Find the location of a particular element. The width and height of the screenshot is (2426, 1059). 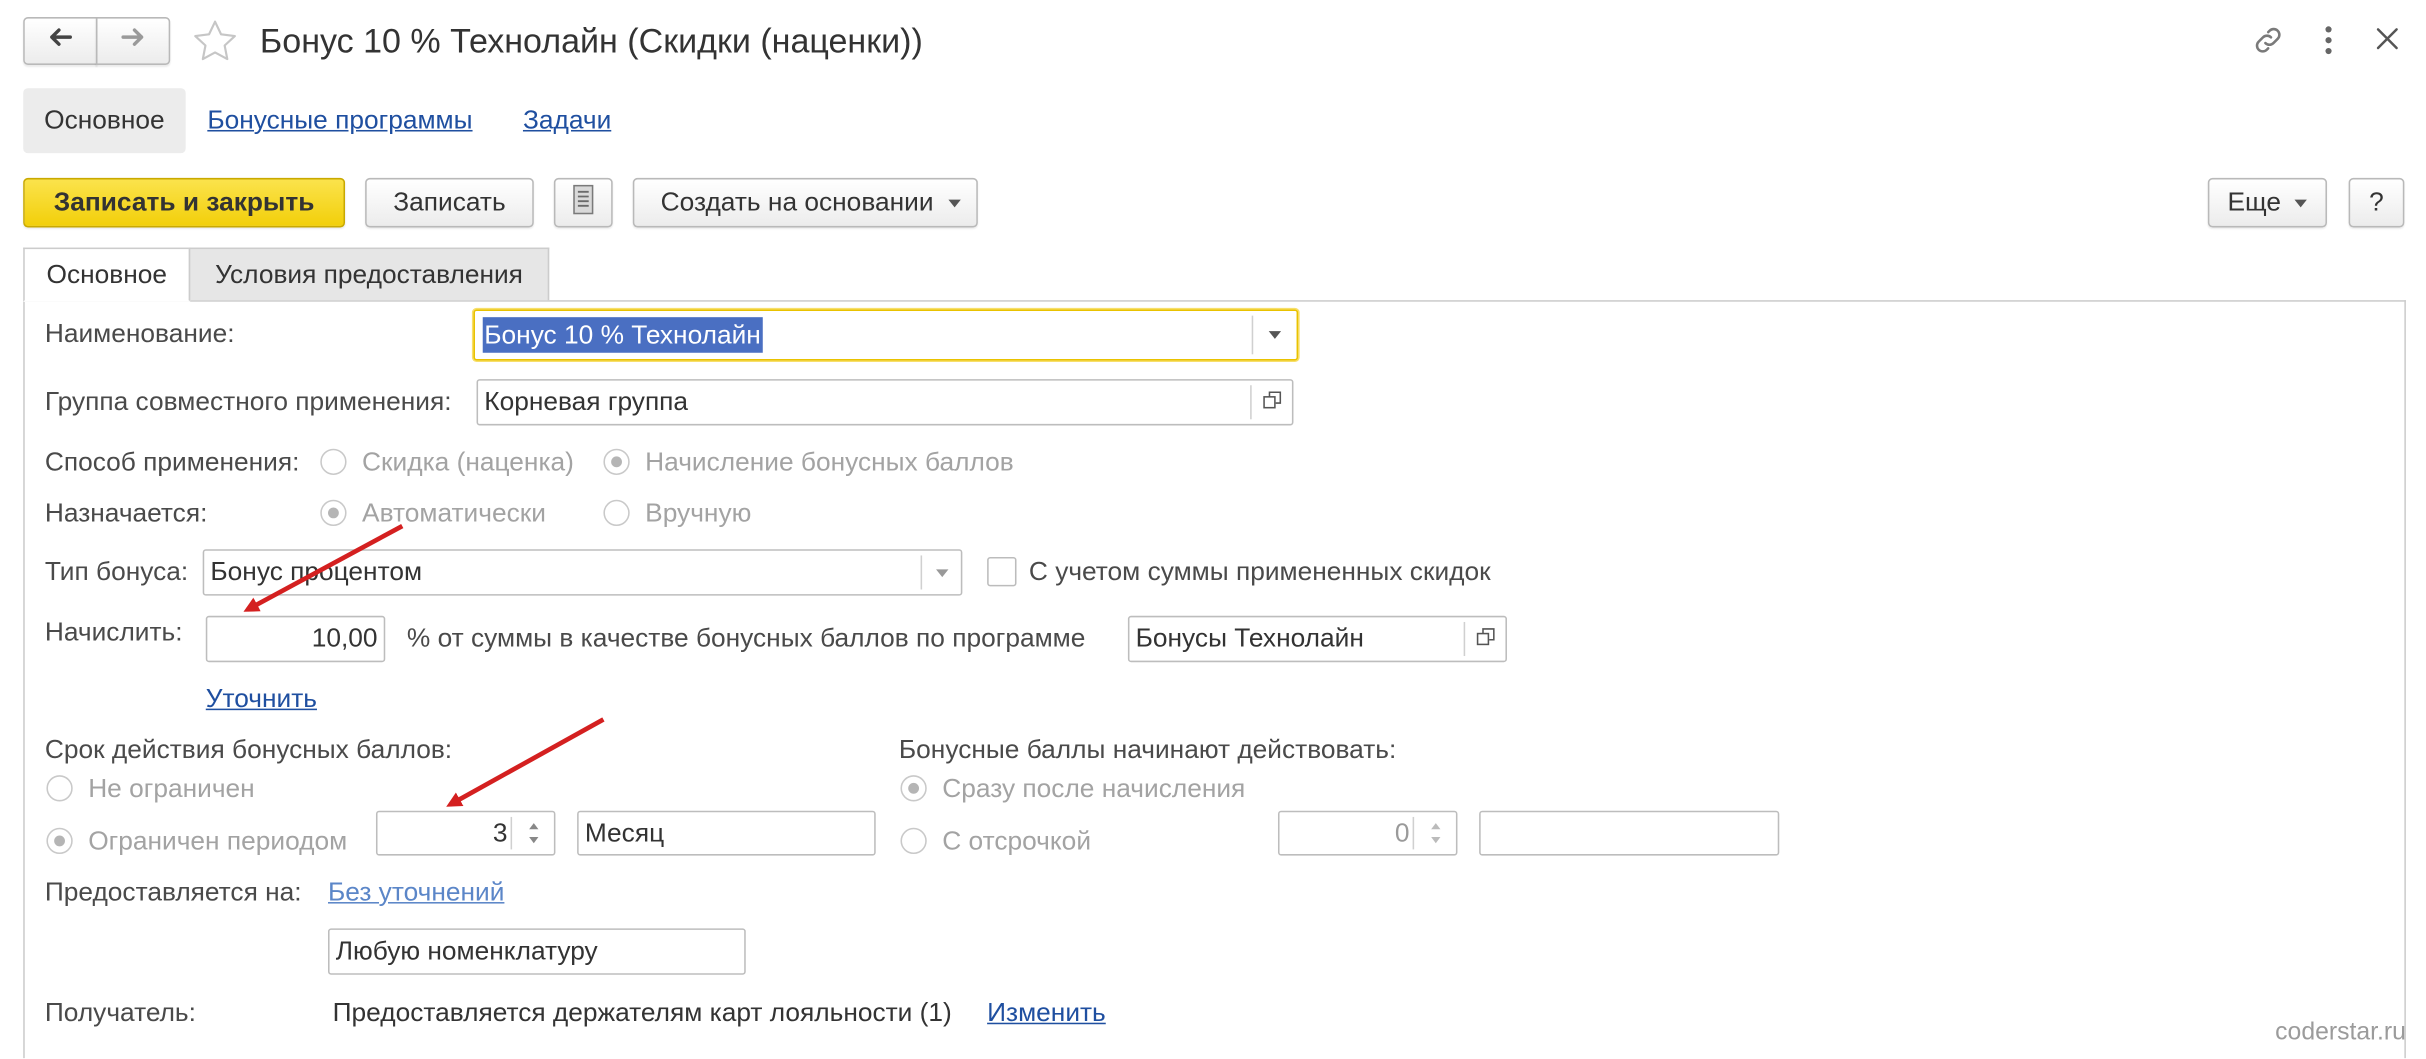

annotation-arrows is located at coordinates (424, 665).